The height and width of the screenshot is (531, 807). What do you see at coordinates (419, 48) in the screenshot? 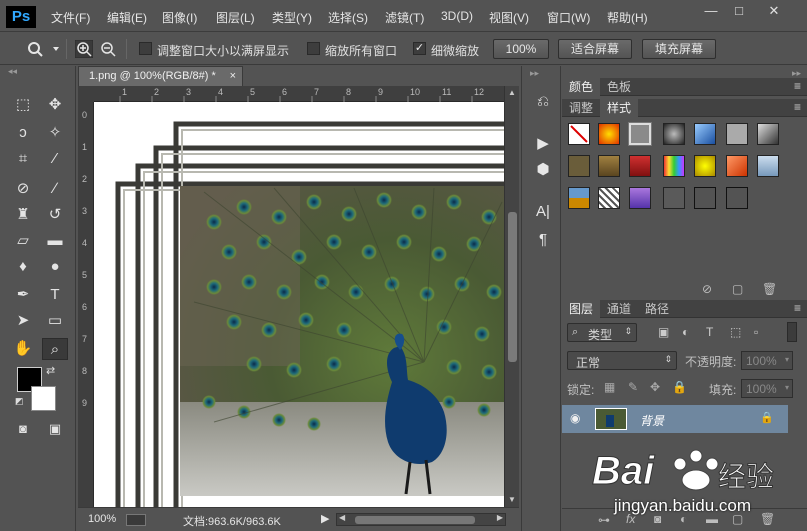
I see `scrubby-zoom-checkbox: ✓` at bounding box center [419, 48].